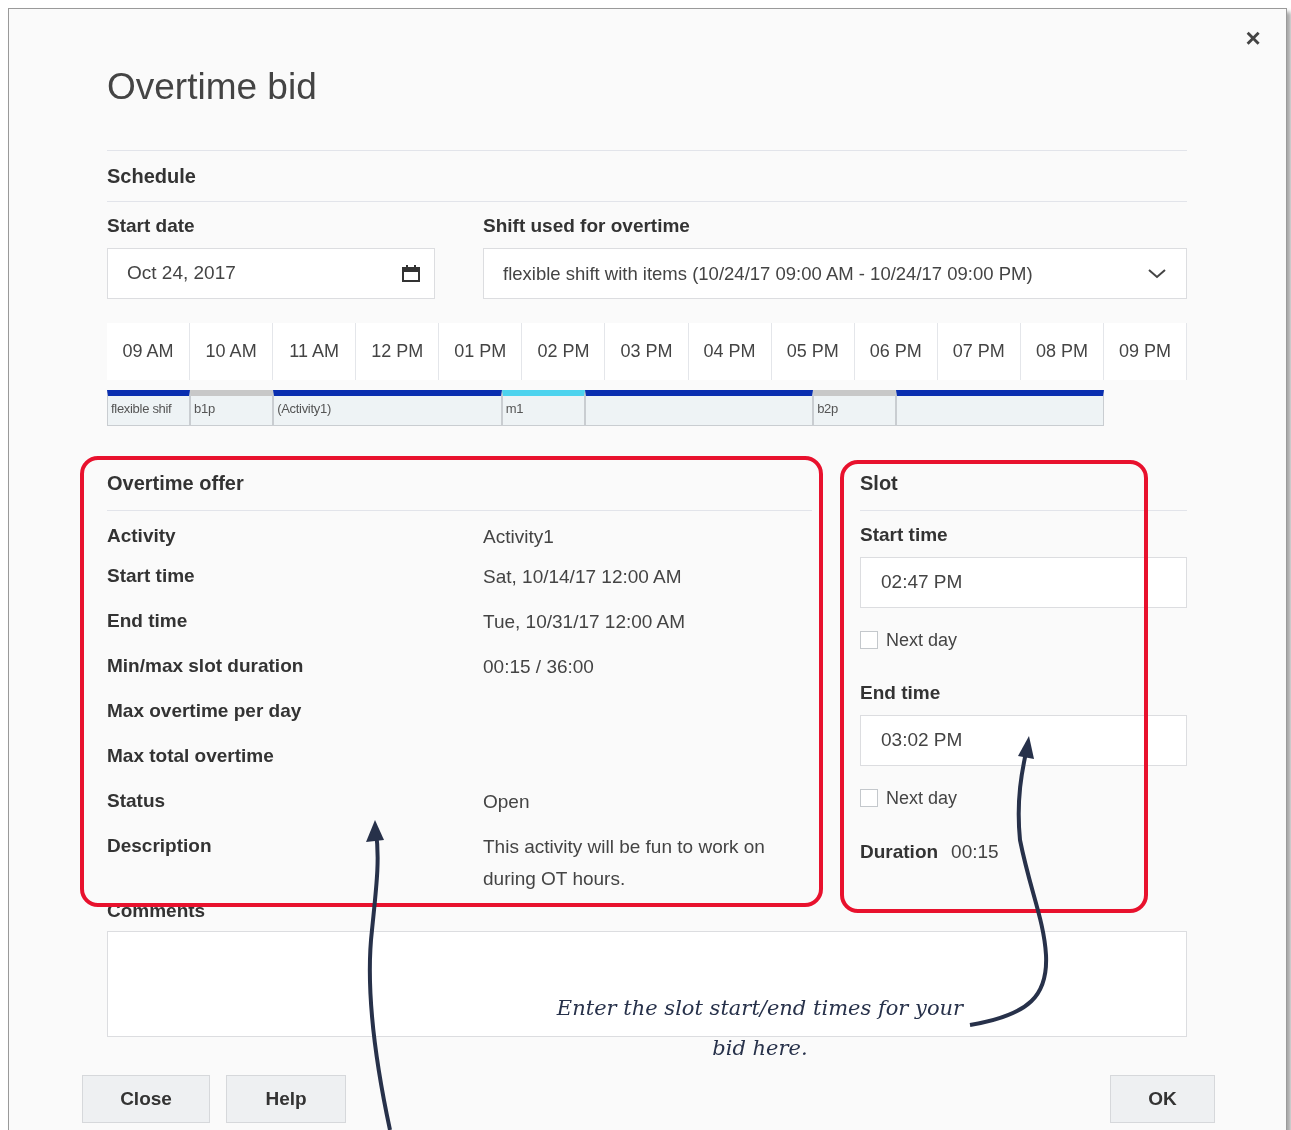  What do you see at coordinates (137, 801) in the screenshot?
I see `detail-label: Status` at bounding box center [137, 801].